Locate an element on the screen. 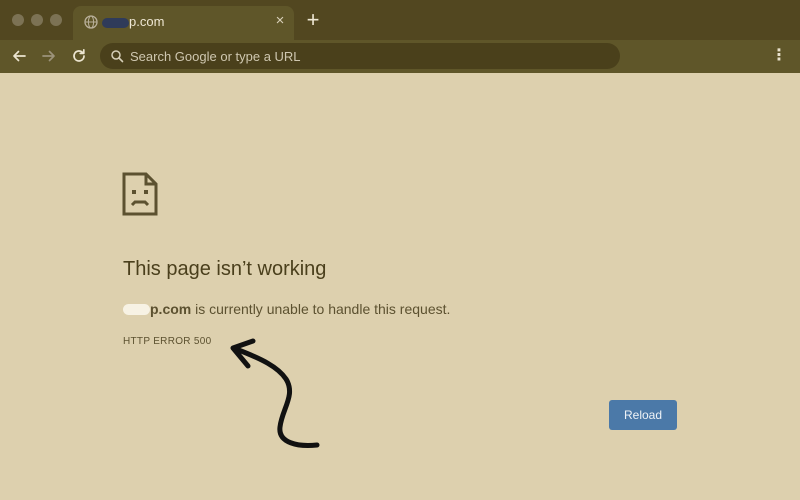 The width and height of the screenshot is (800, 500). toolbar: ⋮ is located at coordinates (400, 56).